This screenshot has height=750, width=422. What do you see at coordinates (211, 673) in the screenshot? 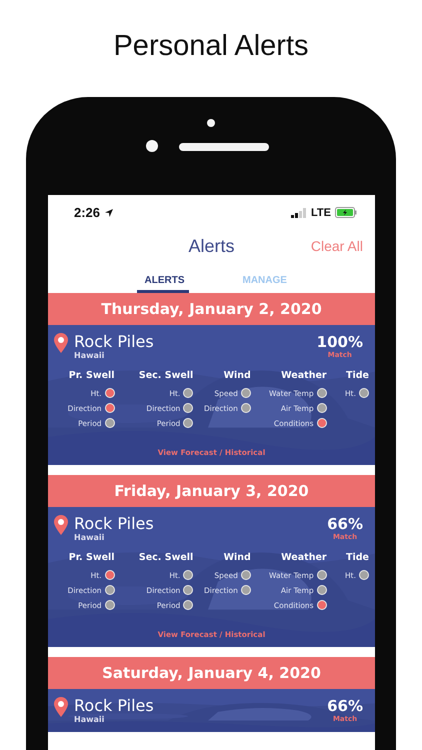
I see `date-header: Saturday, January 4, 2020` at bounding box center [211, 673].